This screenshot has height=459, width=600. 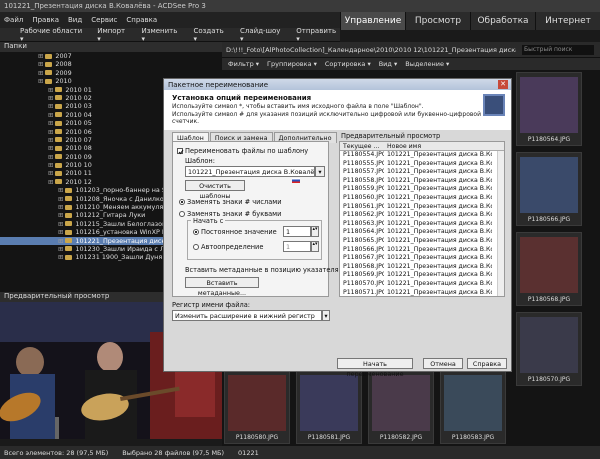 I want to click on radio-const, so click(x=196, y=232).